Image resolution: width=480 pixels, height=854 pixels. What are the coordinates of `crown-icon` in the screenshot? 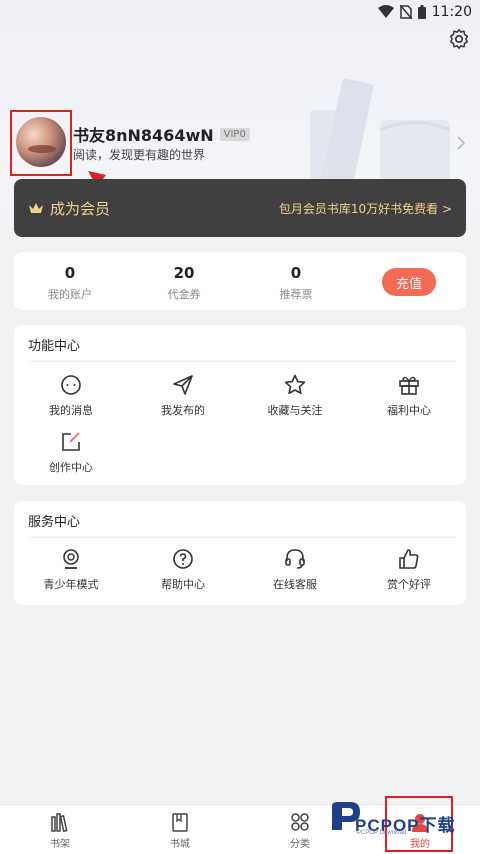 It's located at (36, 208).